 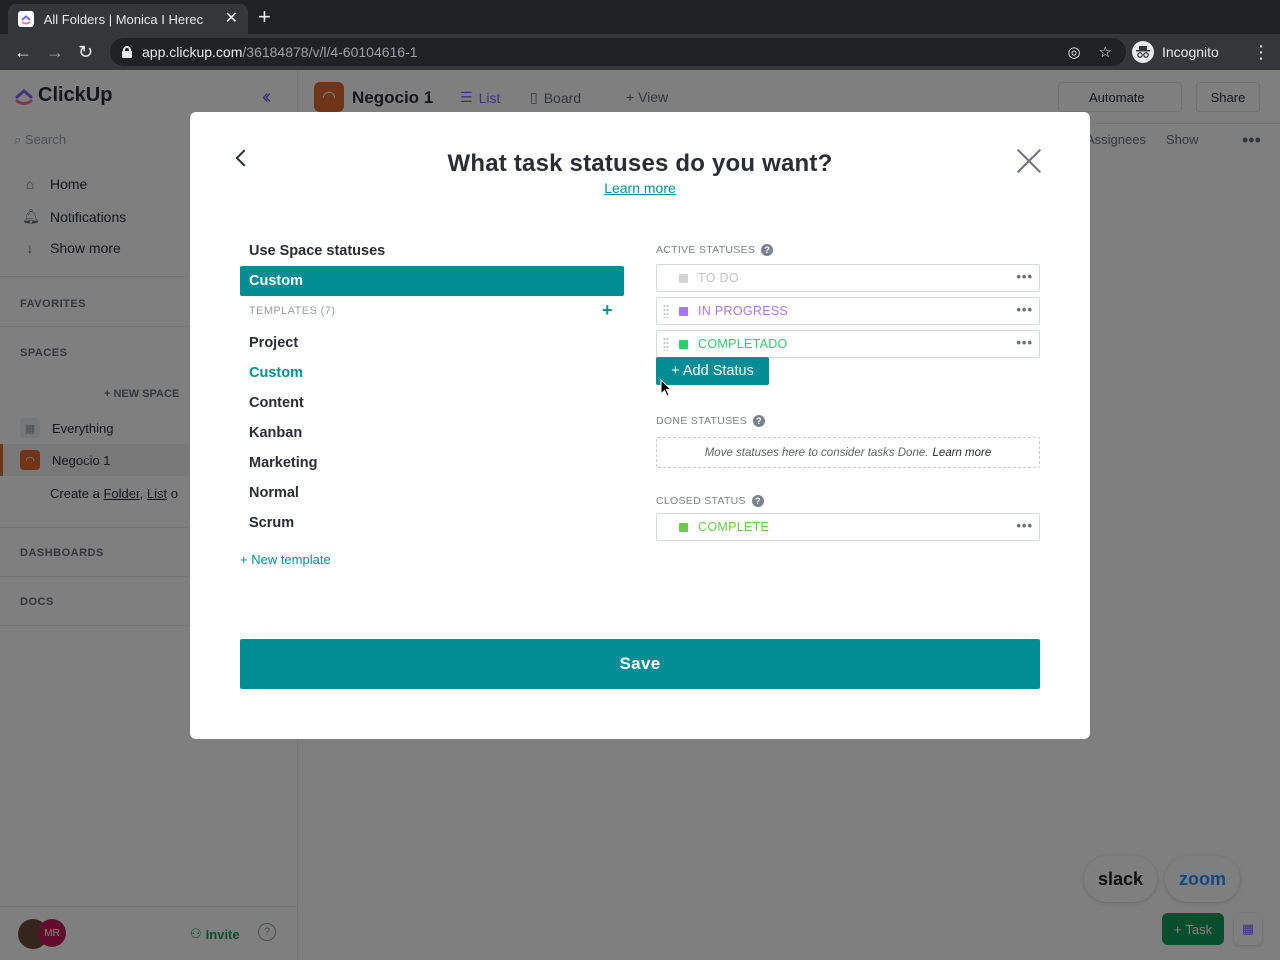 I want to click on back-arrow-icon: ←, so click(x=23, y=52).